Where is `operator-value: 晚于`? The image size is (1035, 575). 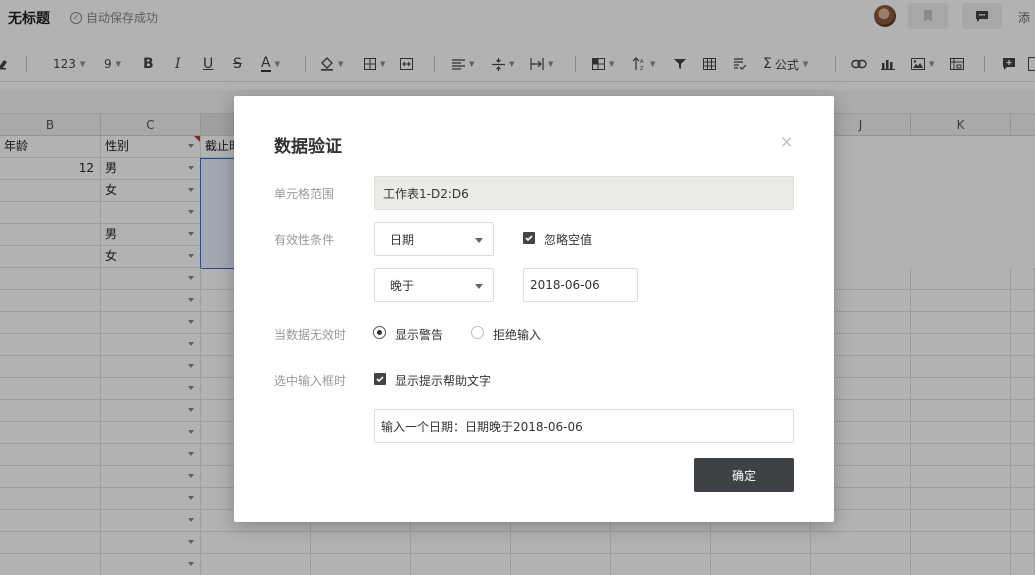 operator-value: 晚于 is located at coordinates (402, 285).